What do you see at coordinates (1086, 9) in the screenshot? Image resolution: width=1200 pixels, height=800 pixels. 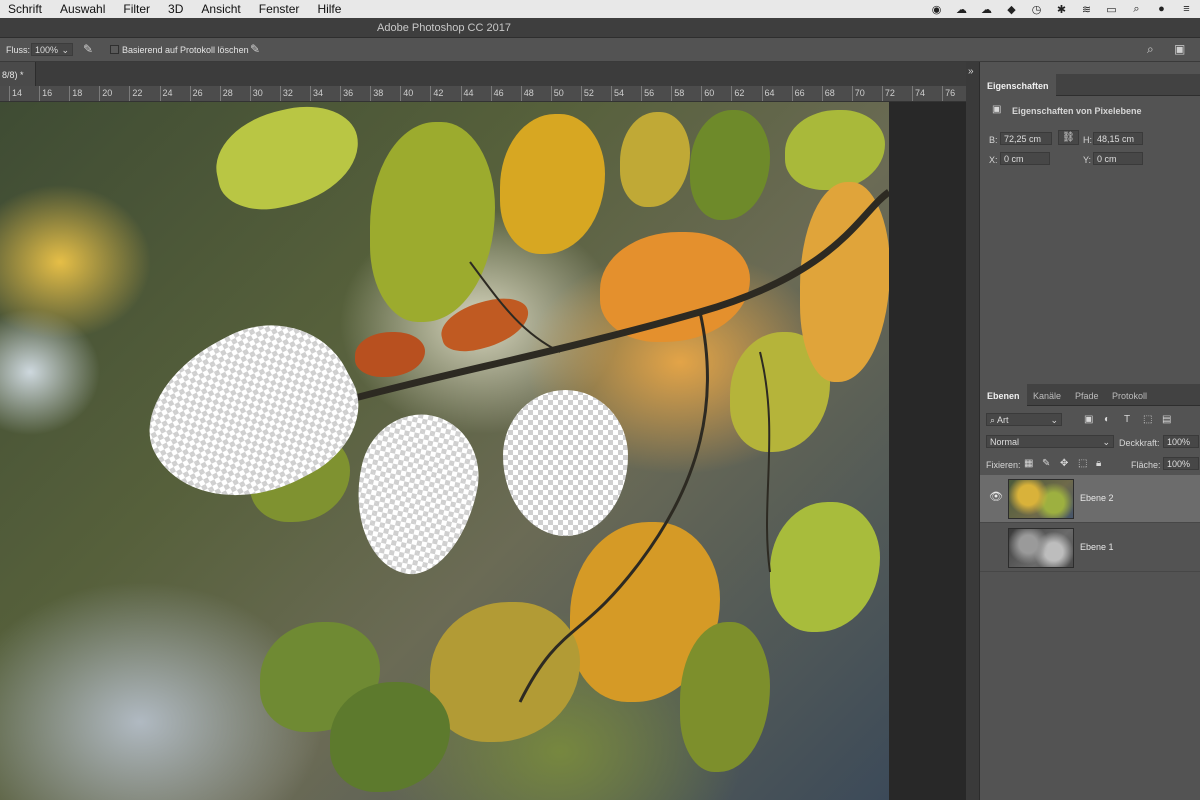 I see `wifi-icon: ≋` at bounding box center [1086, 9].